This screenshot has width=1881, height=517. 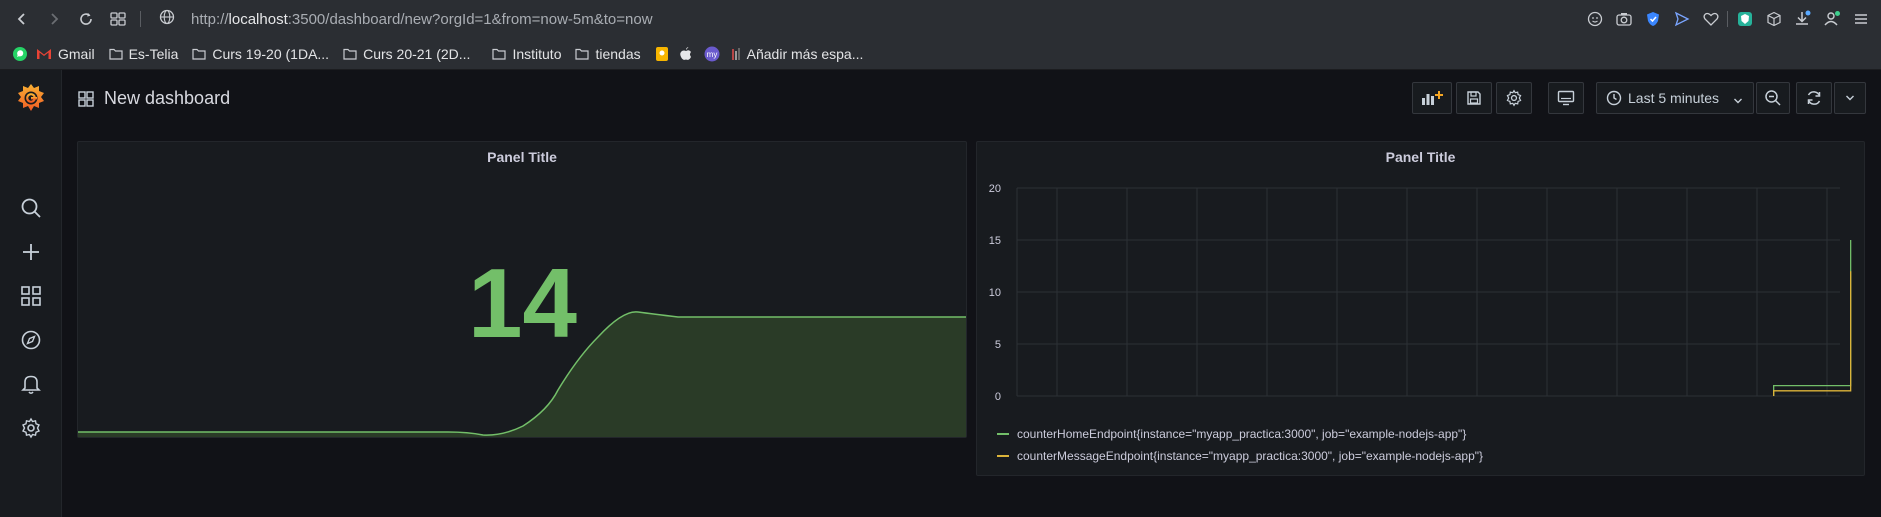 What do you see at coordinates (1860, 19) in the screenshot?
I see `menu-icon` at bounding box center [1860, 19].